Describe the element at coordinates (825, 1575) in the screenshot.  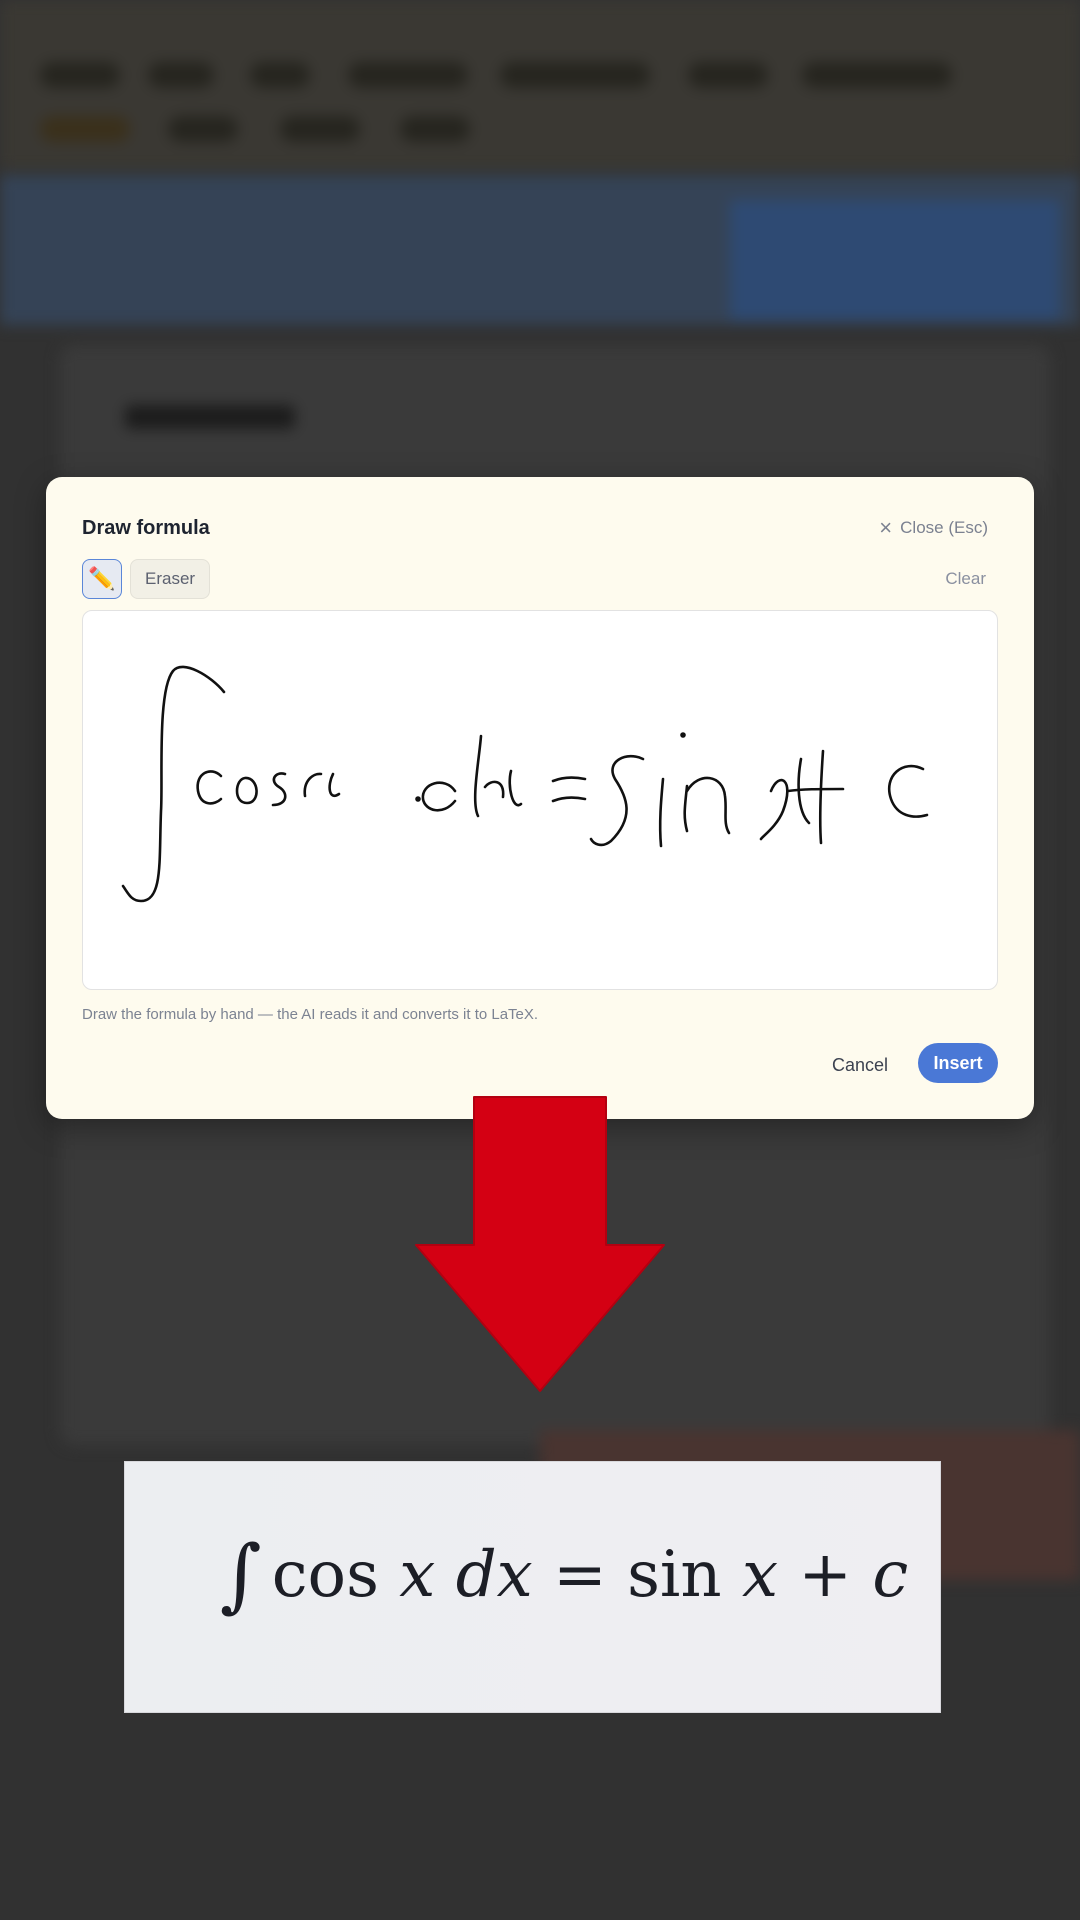
I see `formula-plus: +` at that location.